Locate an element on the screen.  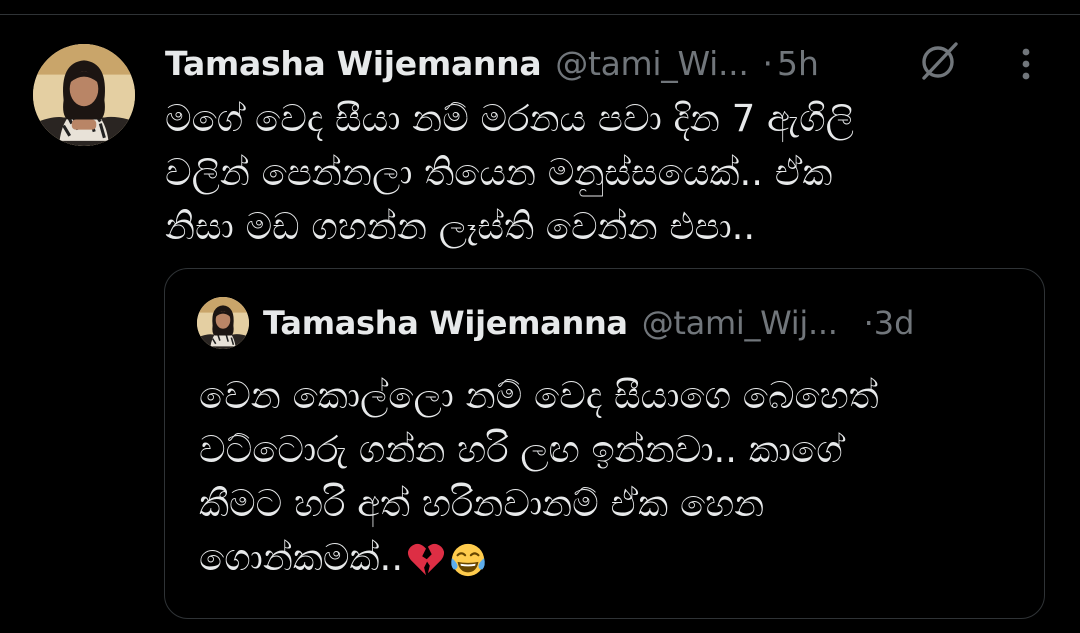
tweet-timestamp: 5h is located at coordinates (798, 63).